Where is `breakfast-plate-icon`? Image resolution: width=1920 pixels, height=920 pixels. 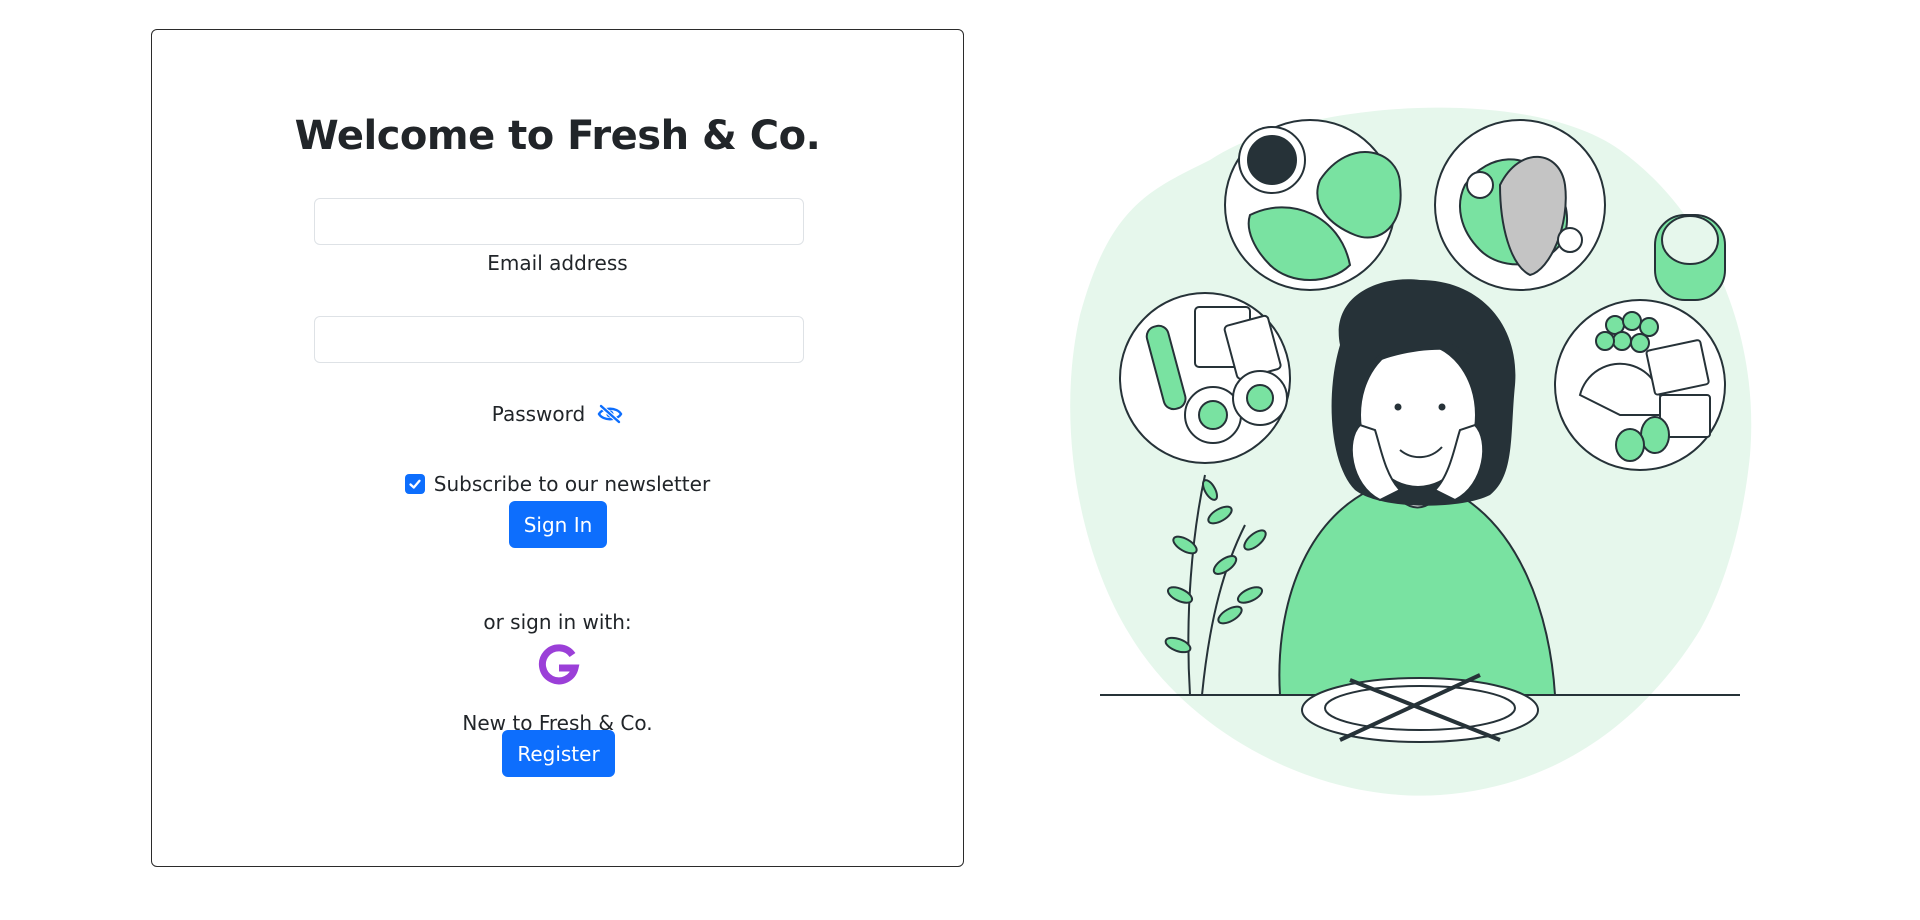 breakfast-plate-icon is located at coordinates (1205, 378).